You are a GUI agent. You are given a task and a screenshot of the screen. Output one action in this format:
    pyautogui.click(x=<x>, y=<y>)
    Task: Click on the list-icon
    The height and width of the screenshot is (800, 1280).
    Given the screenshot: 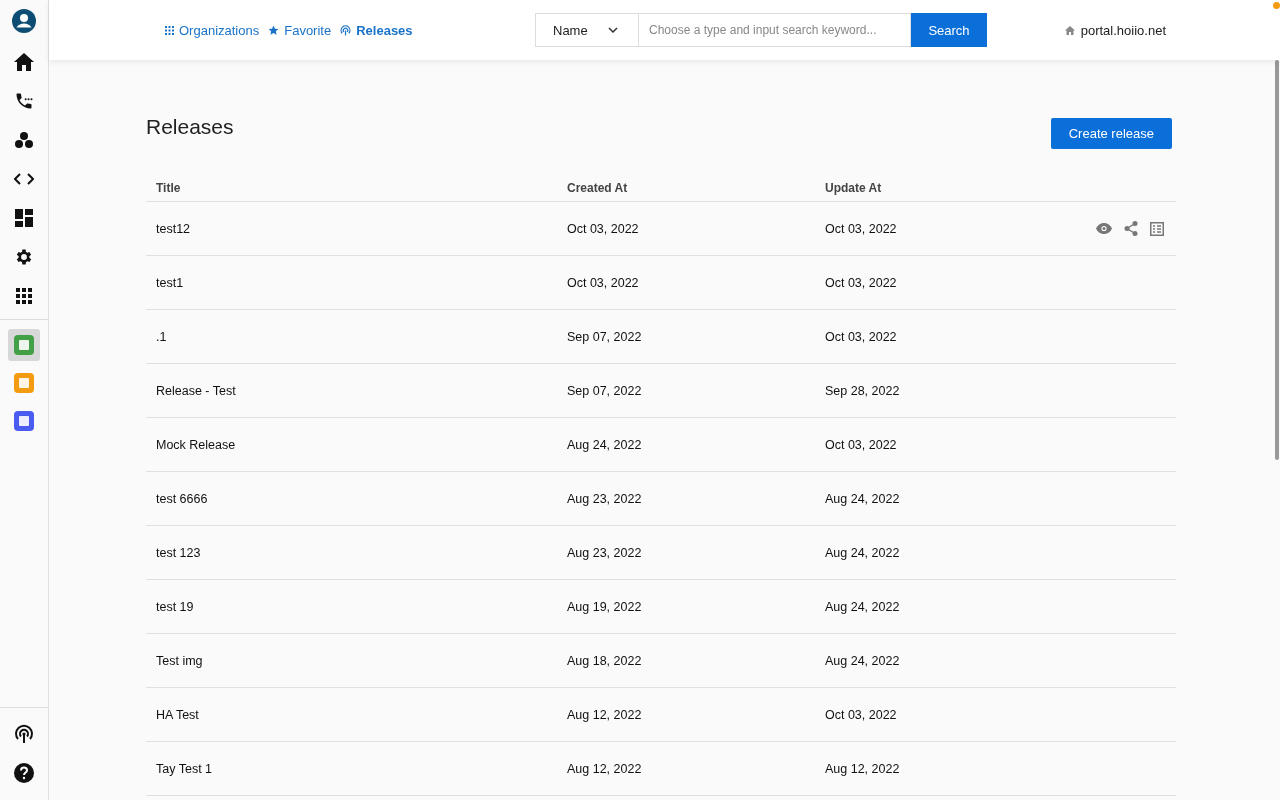 What is the action you would take?
    pyautogui.click(x=1157, y=228)
    